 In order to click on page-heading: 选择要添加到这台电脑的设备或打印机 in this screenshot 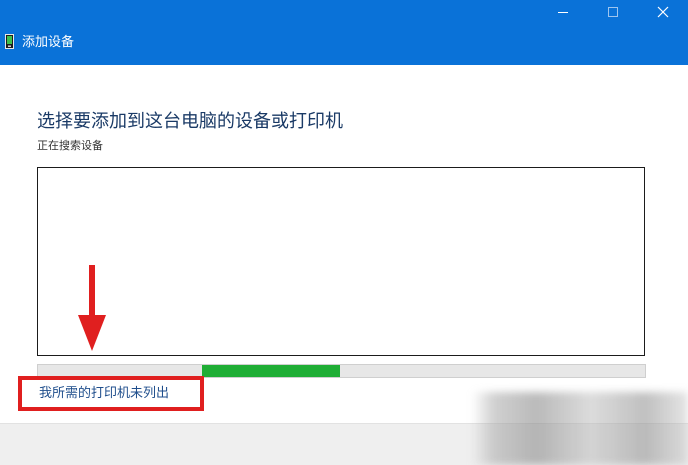, I will do `click(190, 121)`.